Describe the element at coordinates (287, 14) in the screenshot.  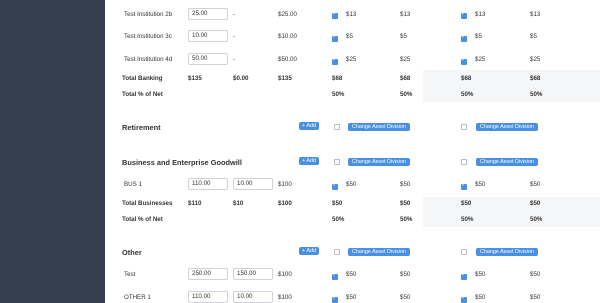
I see `row-amount: $25.00` at that location.